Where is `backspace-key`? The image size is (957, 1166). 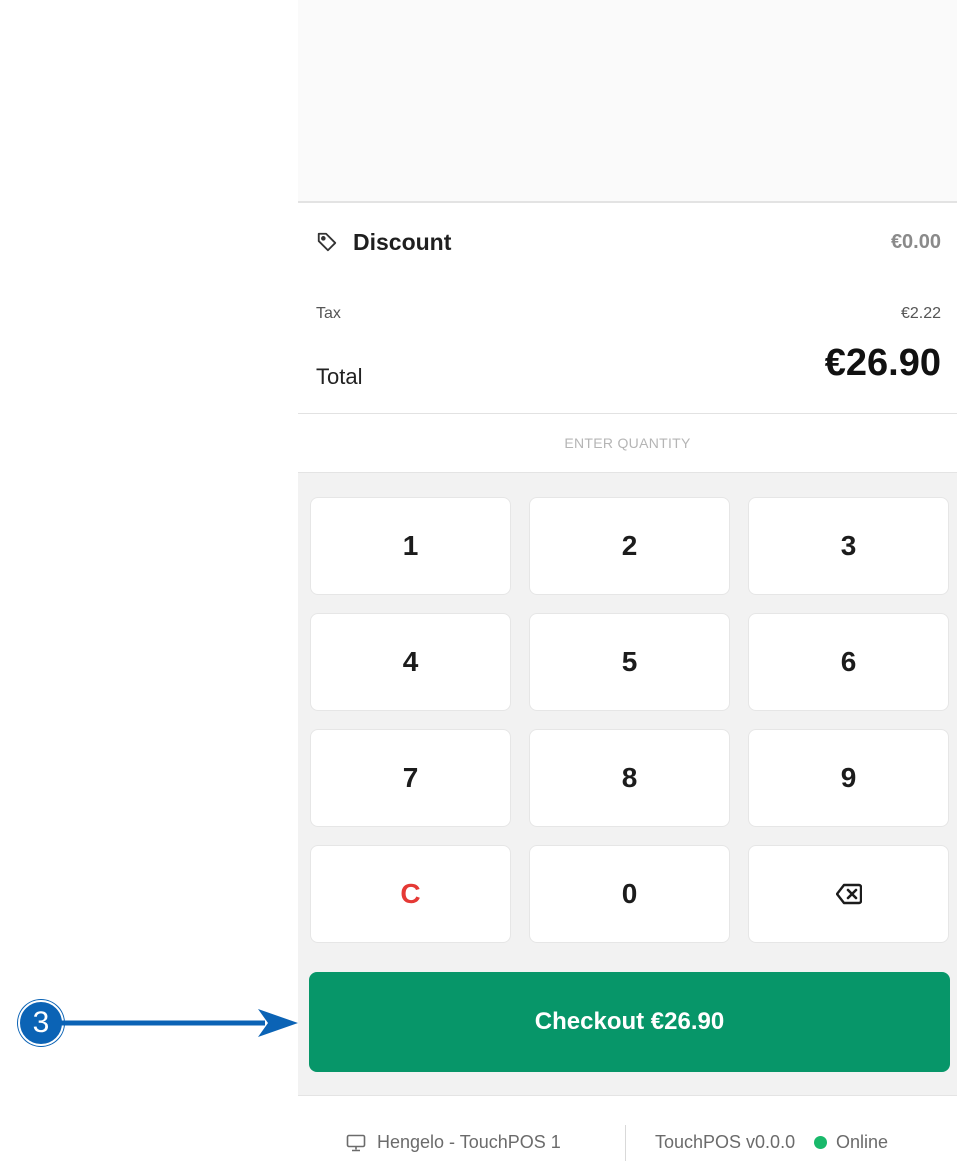 backspace-key is located at coordinates (848, 894).